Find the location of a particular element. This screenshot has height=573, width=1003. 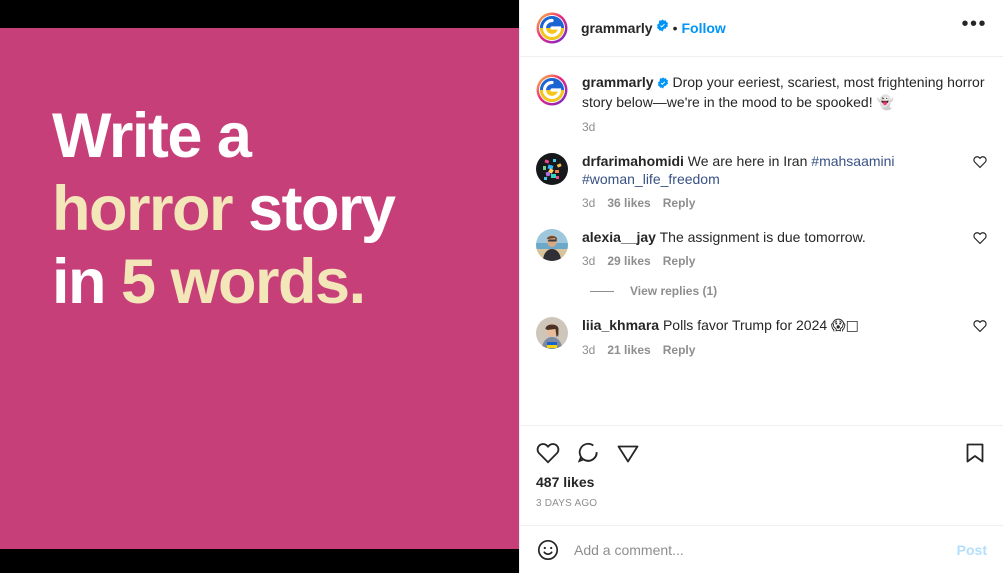

share-icon is located at coordinates (628, 454).